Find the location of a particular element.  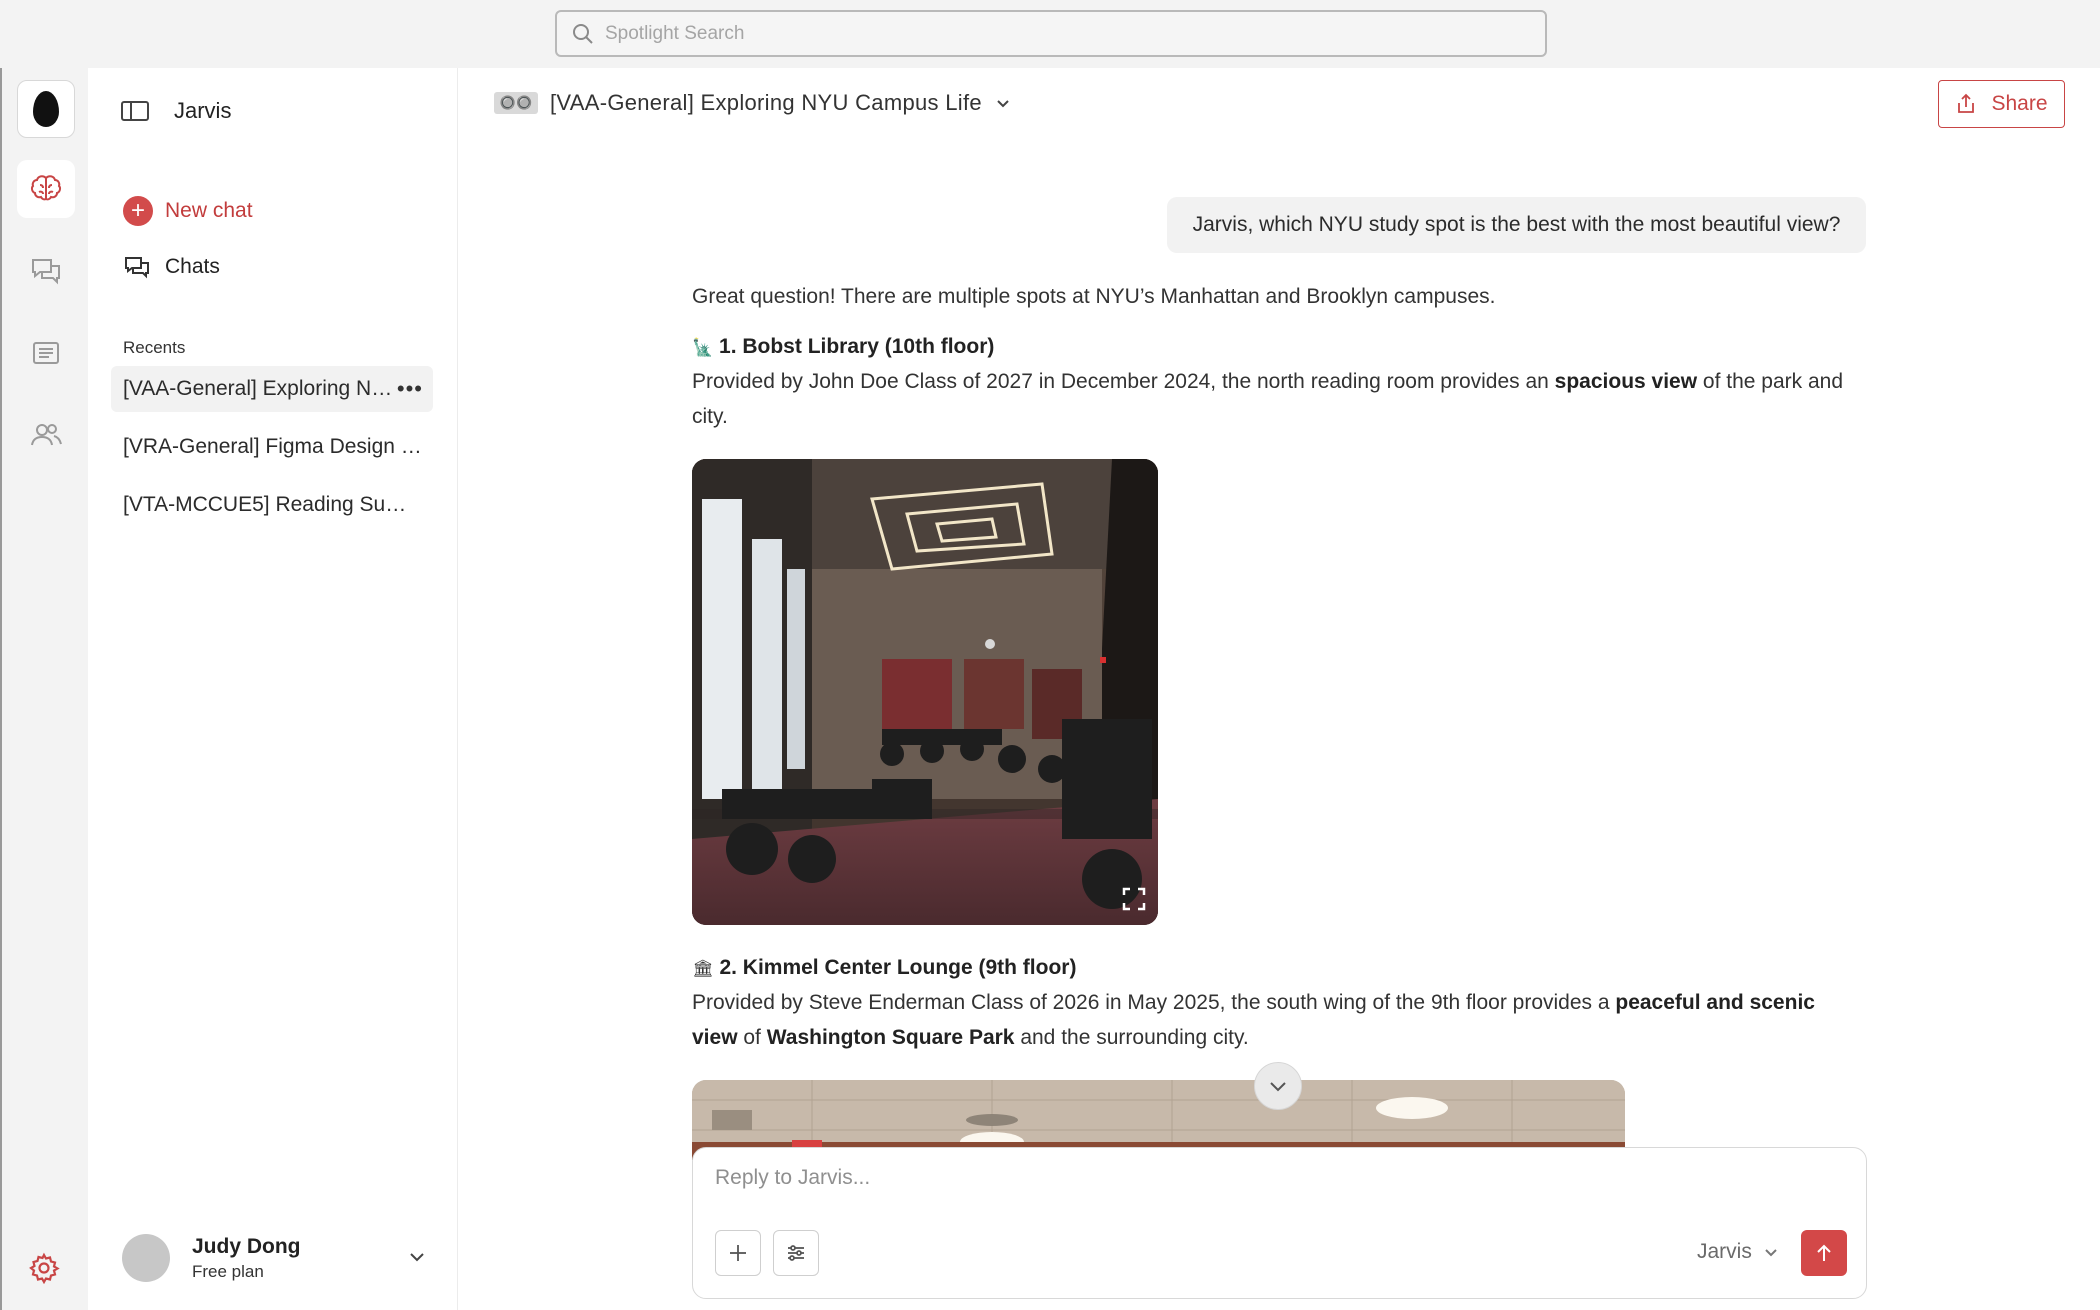

list-document-icon is located at coordinates (46, 353).